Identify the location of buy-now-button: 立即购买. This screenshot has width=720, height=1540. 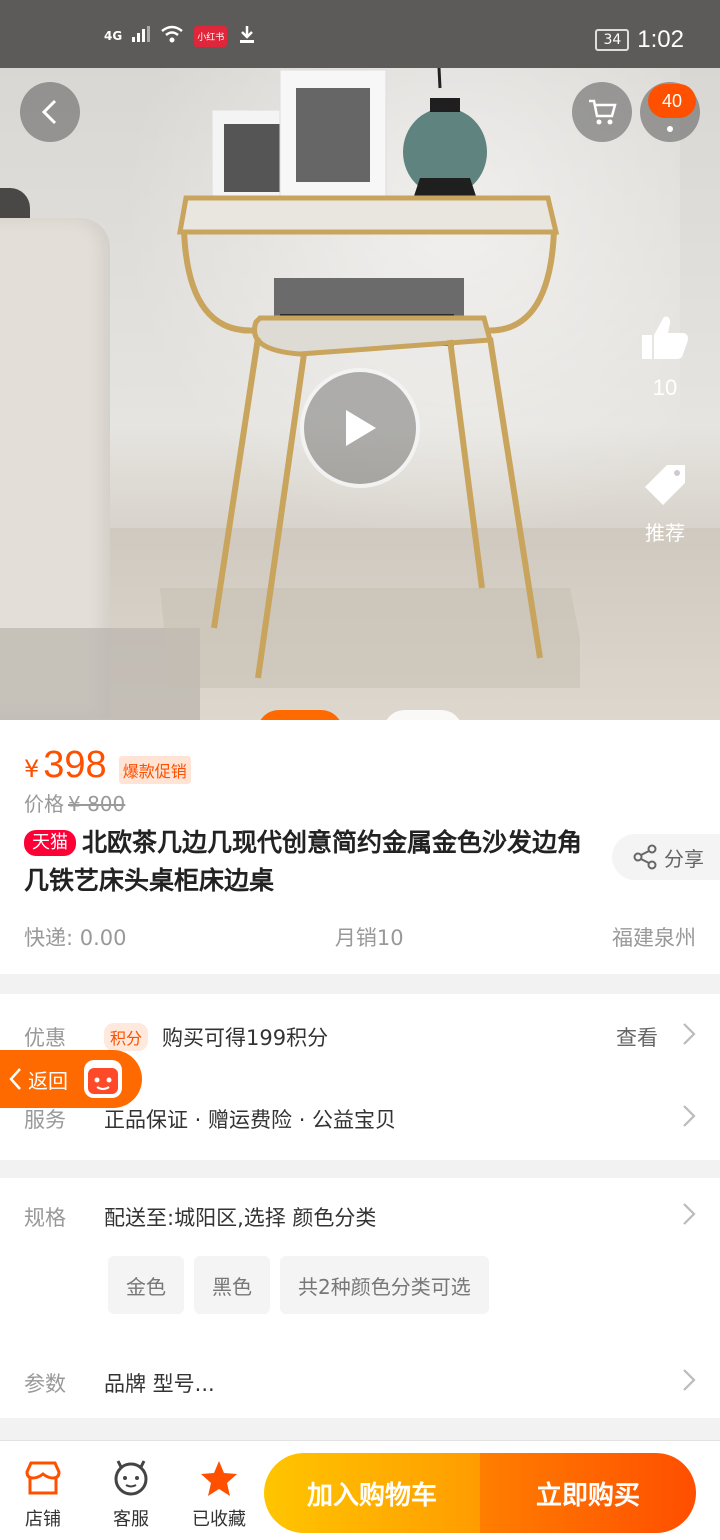
(588, 1493).